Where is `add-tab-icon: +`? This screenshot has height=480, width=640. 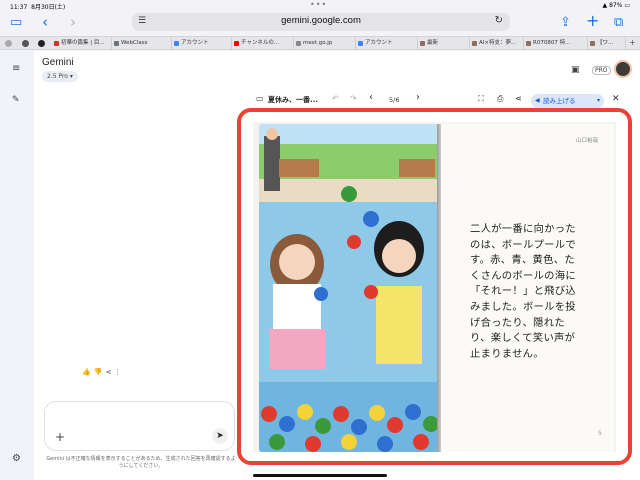 add-tab-icon: + is located at coordinates (632, 42).